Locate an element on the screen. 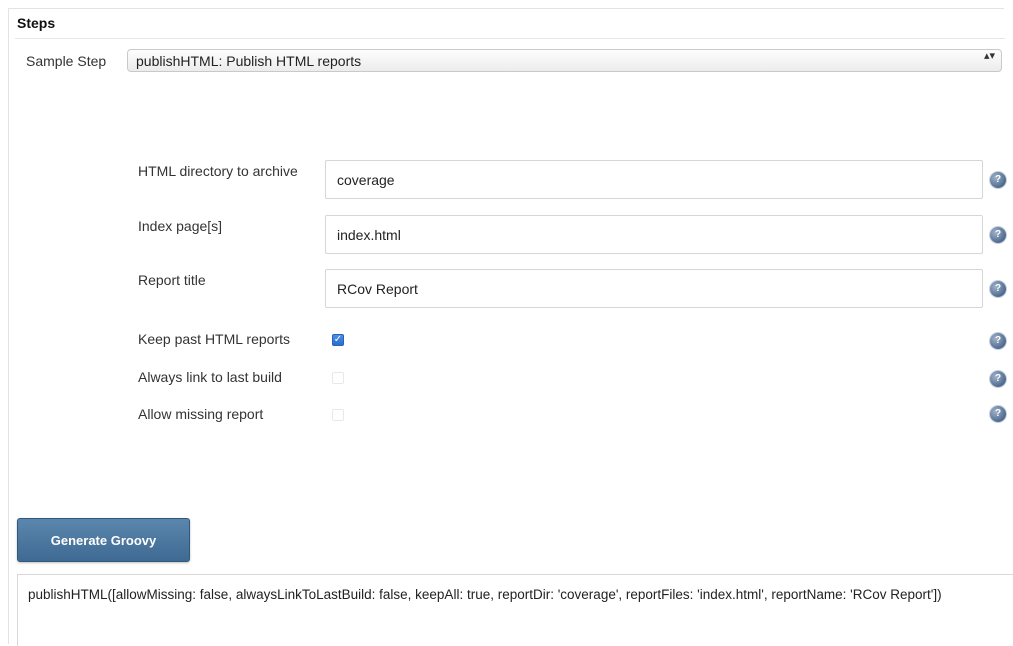 Image resolution: width=1013 pixels, height=646 pixels. sample-step-label: Sample Step is located at coordinates (66, 61).